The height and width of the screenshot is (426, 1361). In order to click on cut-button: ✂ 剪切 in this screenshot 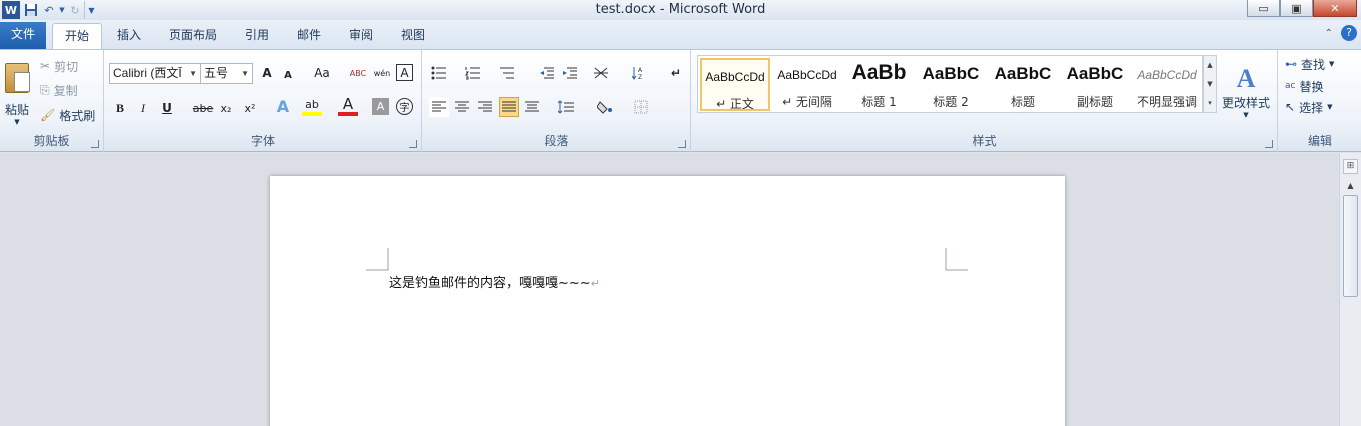, I will do `click(59, 66)`.